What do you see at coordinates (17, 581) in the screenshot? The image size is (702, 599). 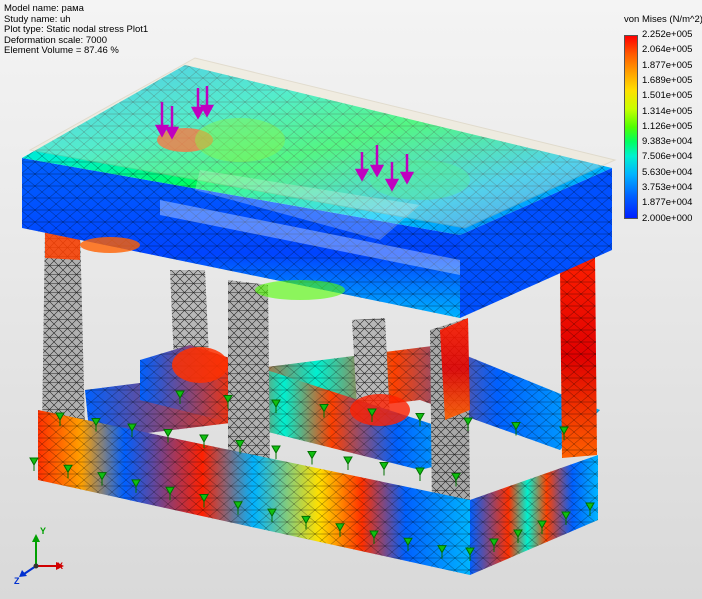 I see `triad-z-label: Z` at bounding box center [17, 581].